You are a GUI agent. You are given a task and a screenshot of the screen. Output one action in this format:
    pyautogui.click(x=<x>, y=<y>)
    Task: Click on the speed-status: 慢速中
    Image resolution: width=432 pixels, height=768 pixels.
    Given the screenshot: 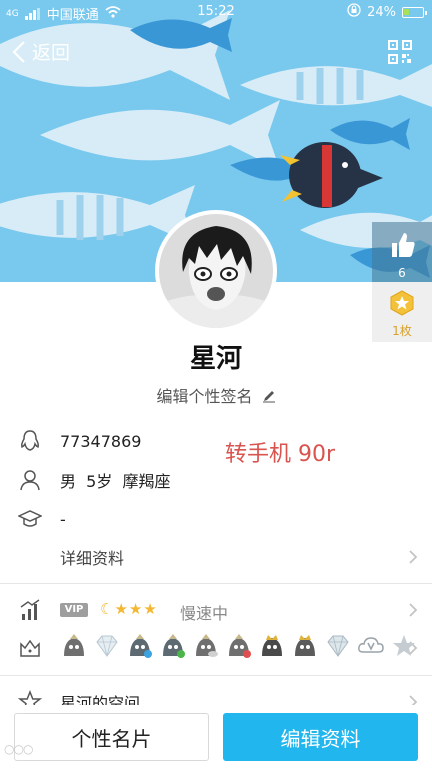 What is the action you would take?
    pyautogui.click(x=204, y=613)
    